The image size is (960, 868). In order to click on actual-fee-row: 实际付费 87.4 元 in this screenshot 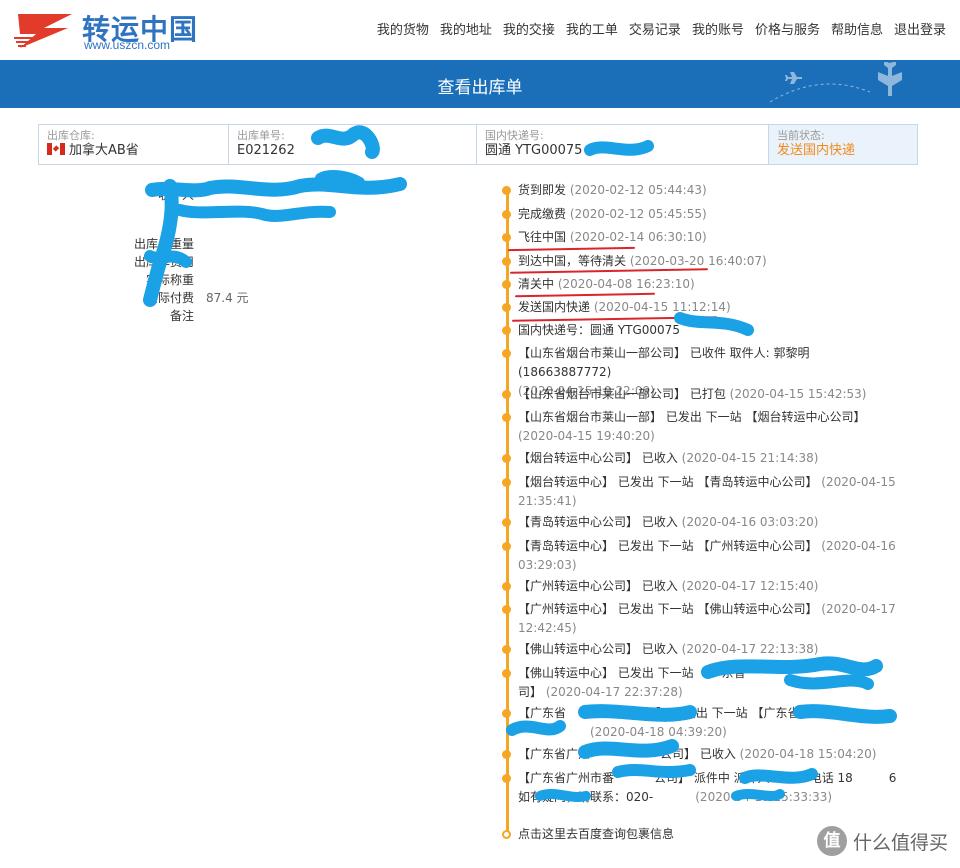, I will do `click(225, 297)`.